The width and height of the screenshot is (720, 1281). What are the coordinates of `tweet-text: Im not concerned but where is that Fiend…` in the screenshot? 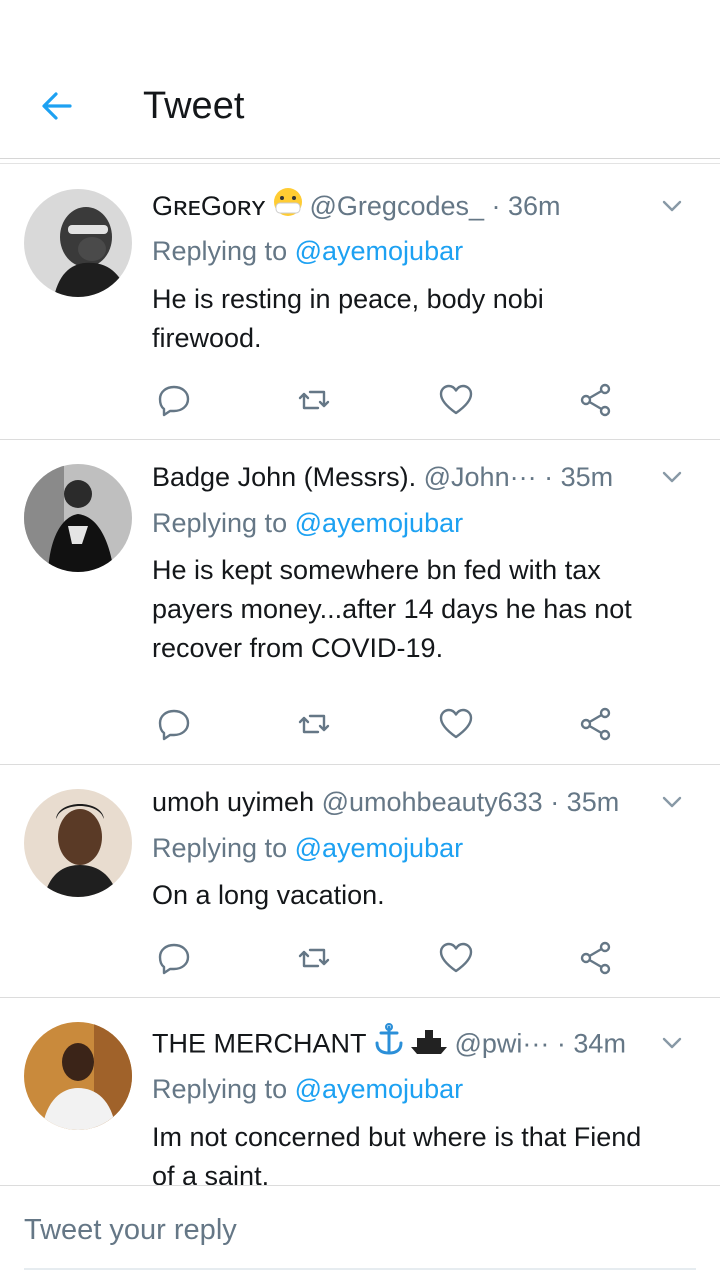 It's located at (424, 1151).